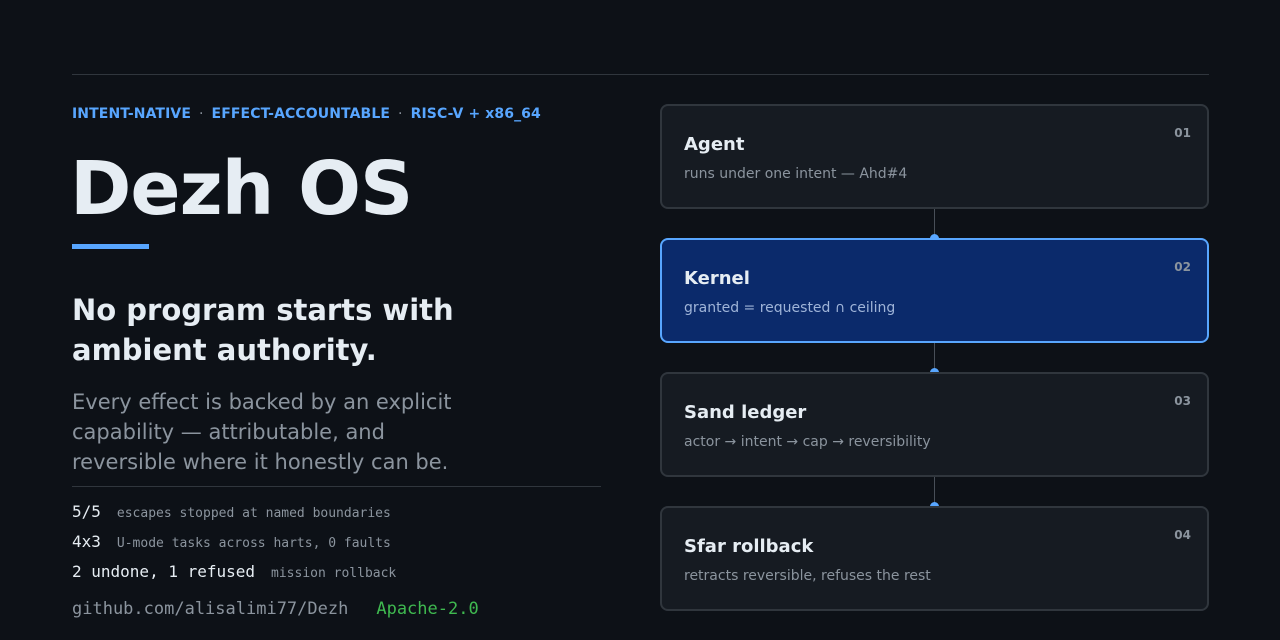  What do you see at coordinates (253, 513) in the screenshot?
I see `stat-description: escapes stopped at named boundaries` at bounding box center [253, 513].